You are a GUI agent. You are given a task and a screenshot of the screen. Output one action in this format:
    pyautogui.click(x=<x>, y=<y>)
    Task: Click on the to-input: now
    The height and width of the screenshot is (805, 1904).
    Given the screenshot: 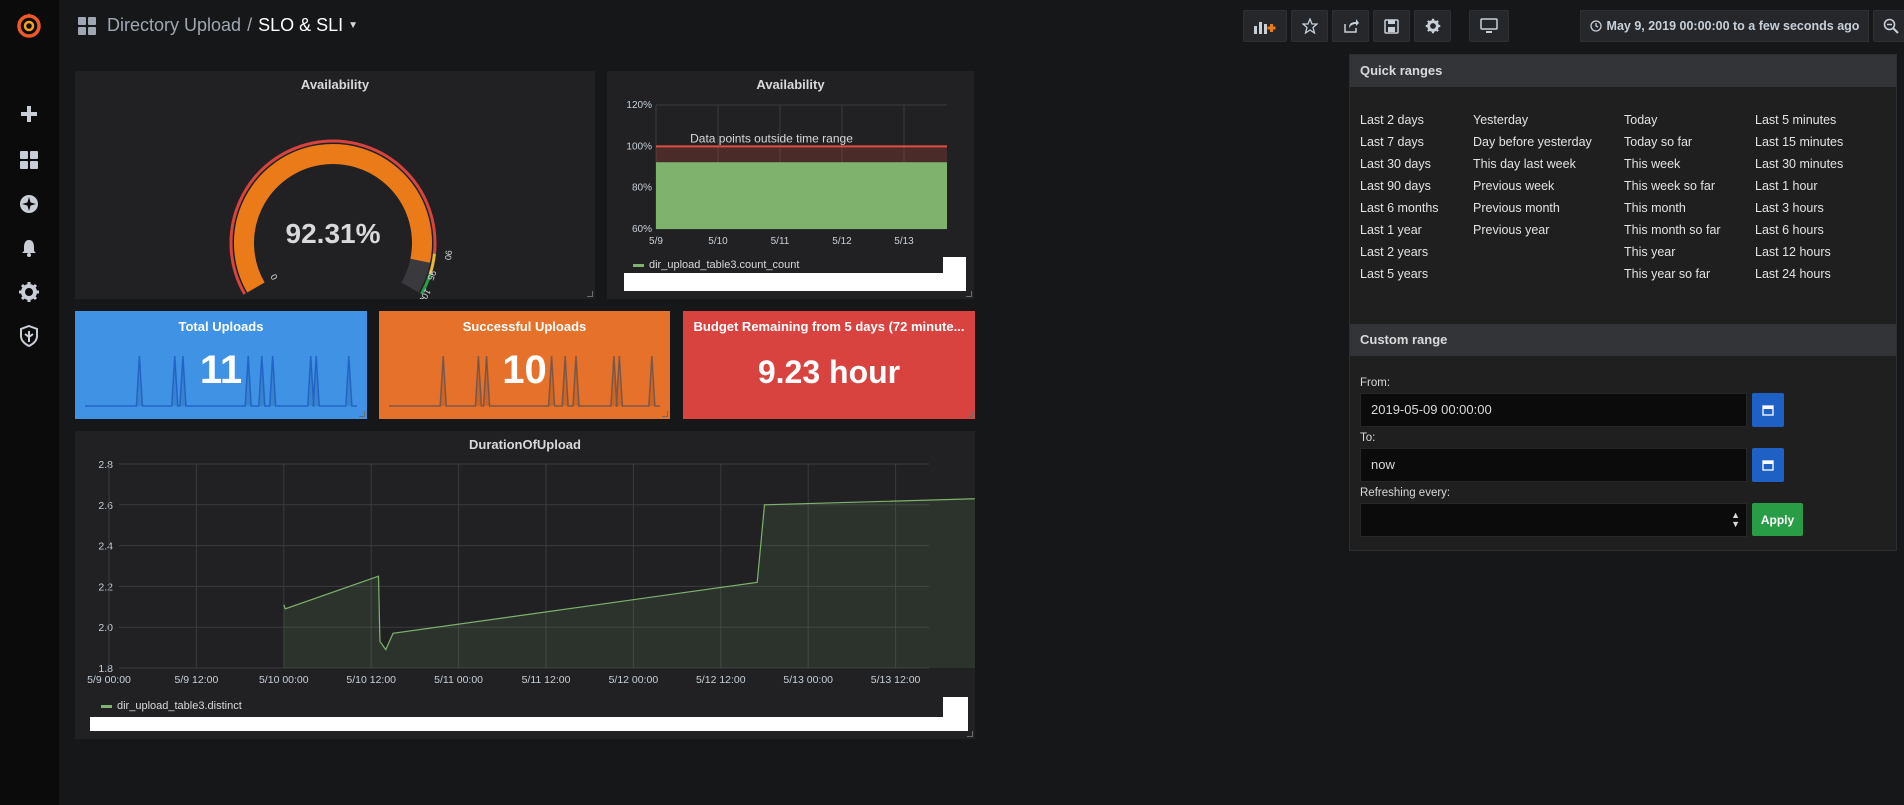 What is the action you would take?
    pyautogui.click(x=1553, y=465)
    